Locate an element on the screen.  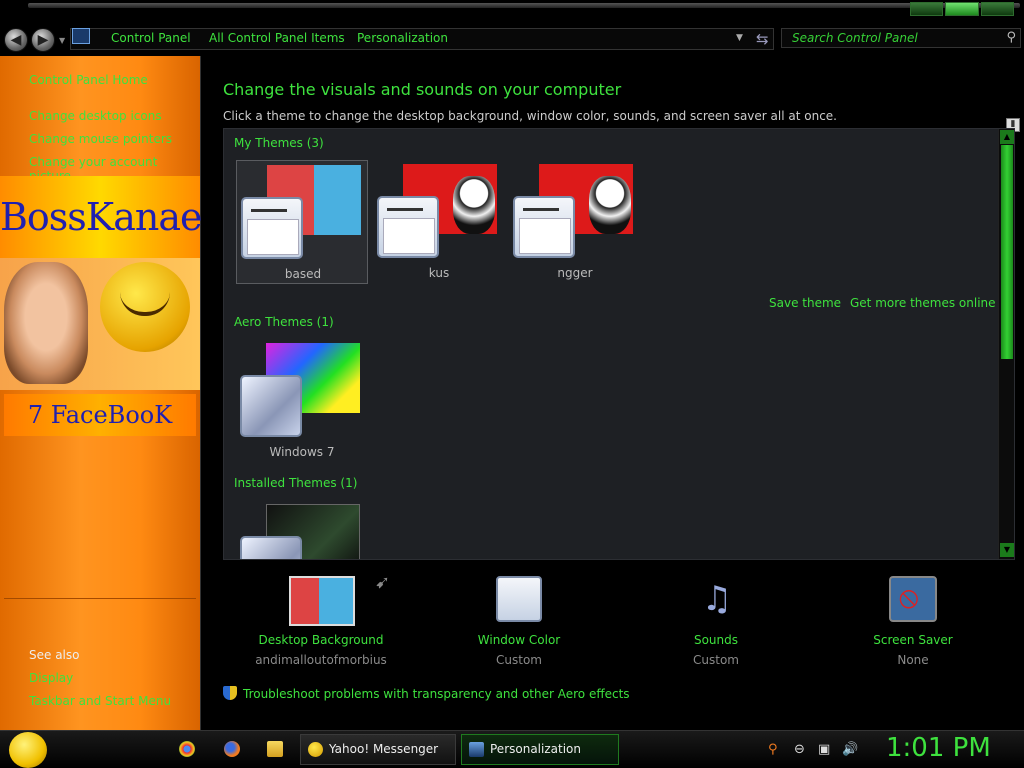
child-photo is located at coordinates (46, 323).